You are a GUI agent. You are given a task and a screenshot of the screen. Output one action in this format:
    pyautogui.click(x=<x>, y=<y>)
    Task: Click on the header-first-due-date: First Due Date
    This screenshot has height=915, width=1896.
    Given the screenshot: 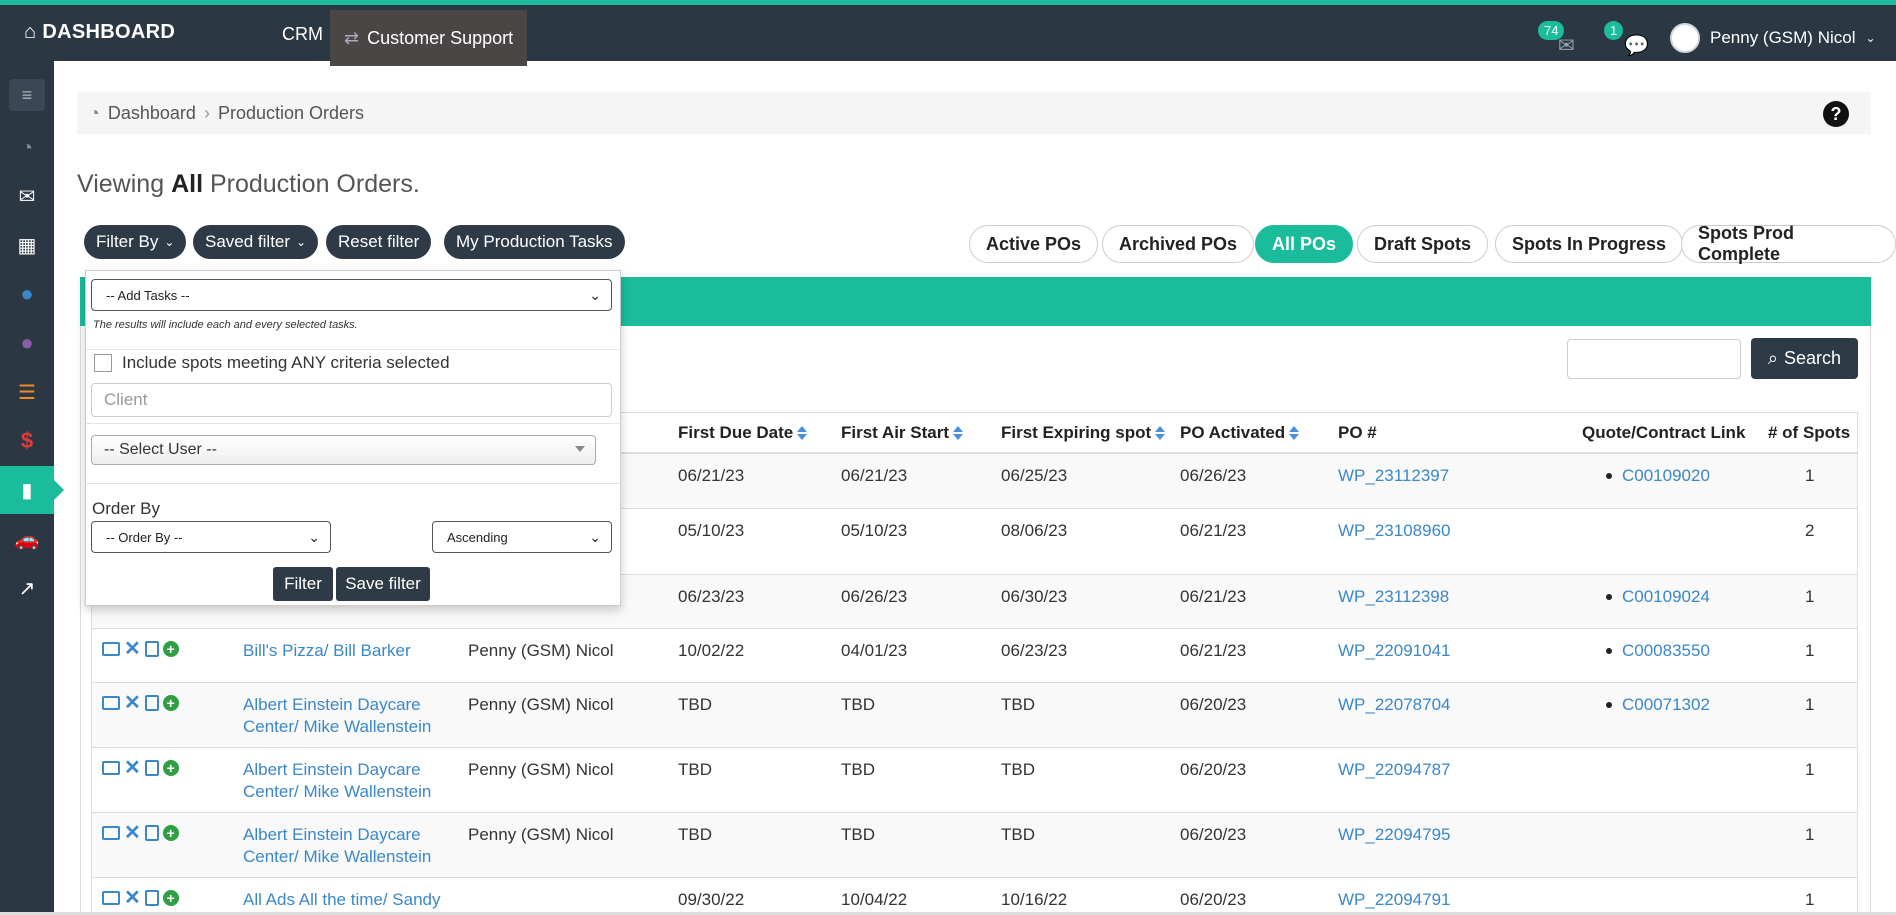 What is the action you would take?
    pyautogui.click(x=743, y=433)
    